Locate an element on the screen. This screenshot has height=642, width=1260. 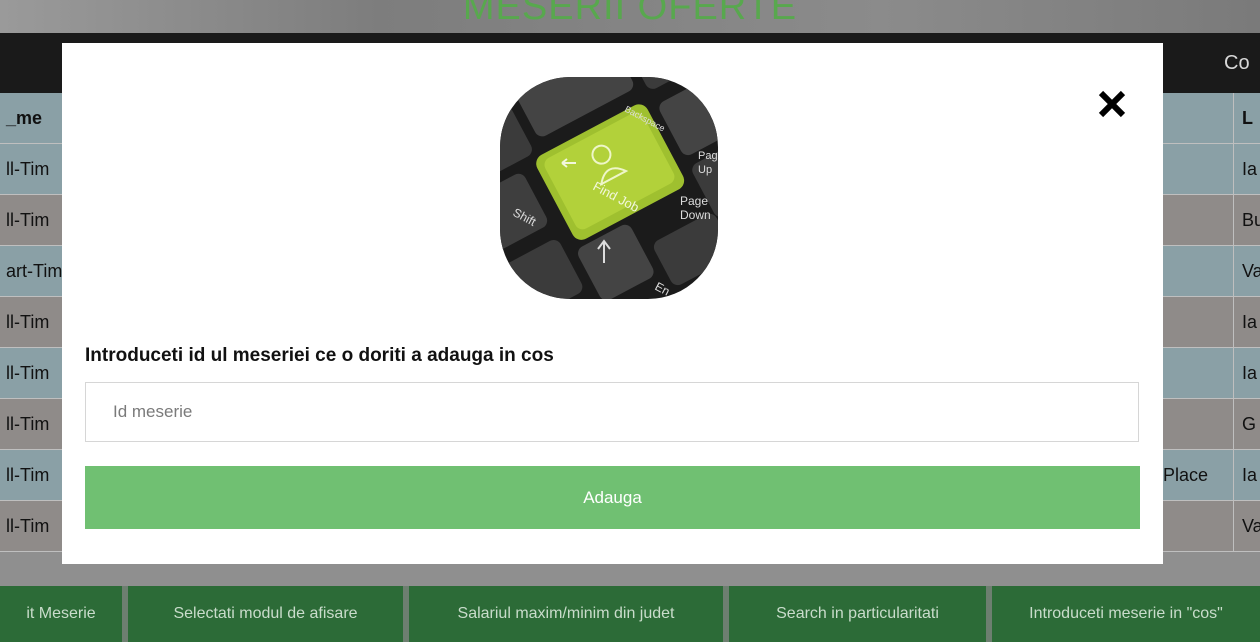
cell-job-type: art-Tim is located at coordinates (34, 271).